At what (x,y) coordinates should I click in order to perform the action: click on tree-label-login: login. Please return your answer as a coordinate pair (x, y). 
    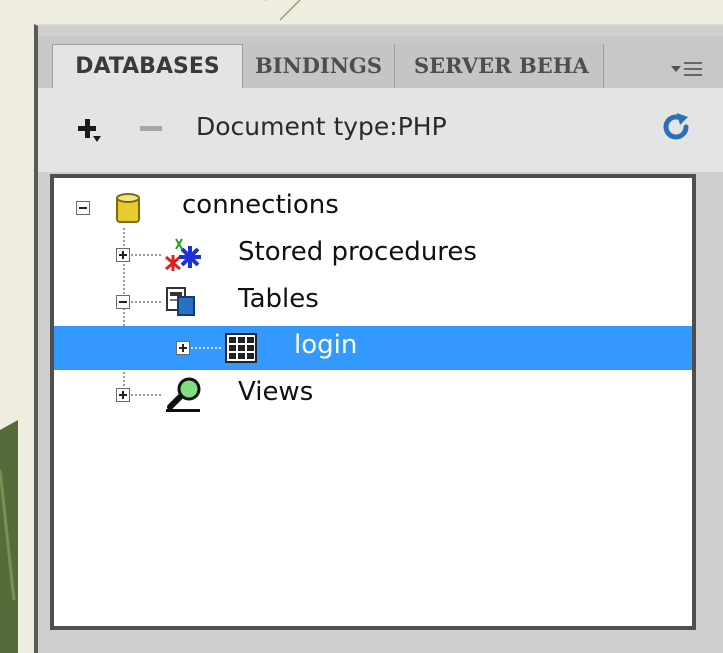
    Looking at the image, I should click on (326, 345).